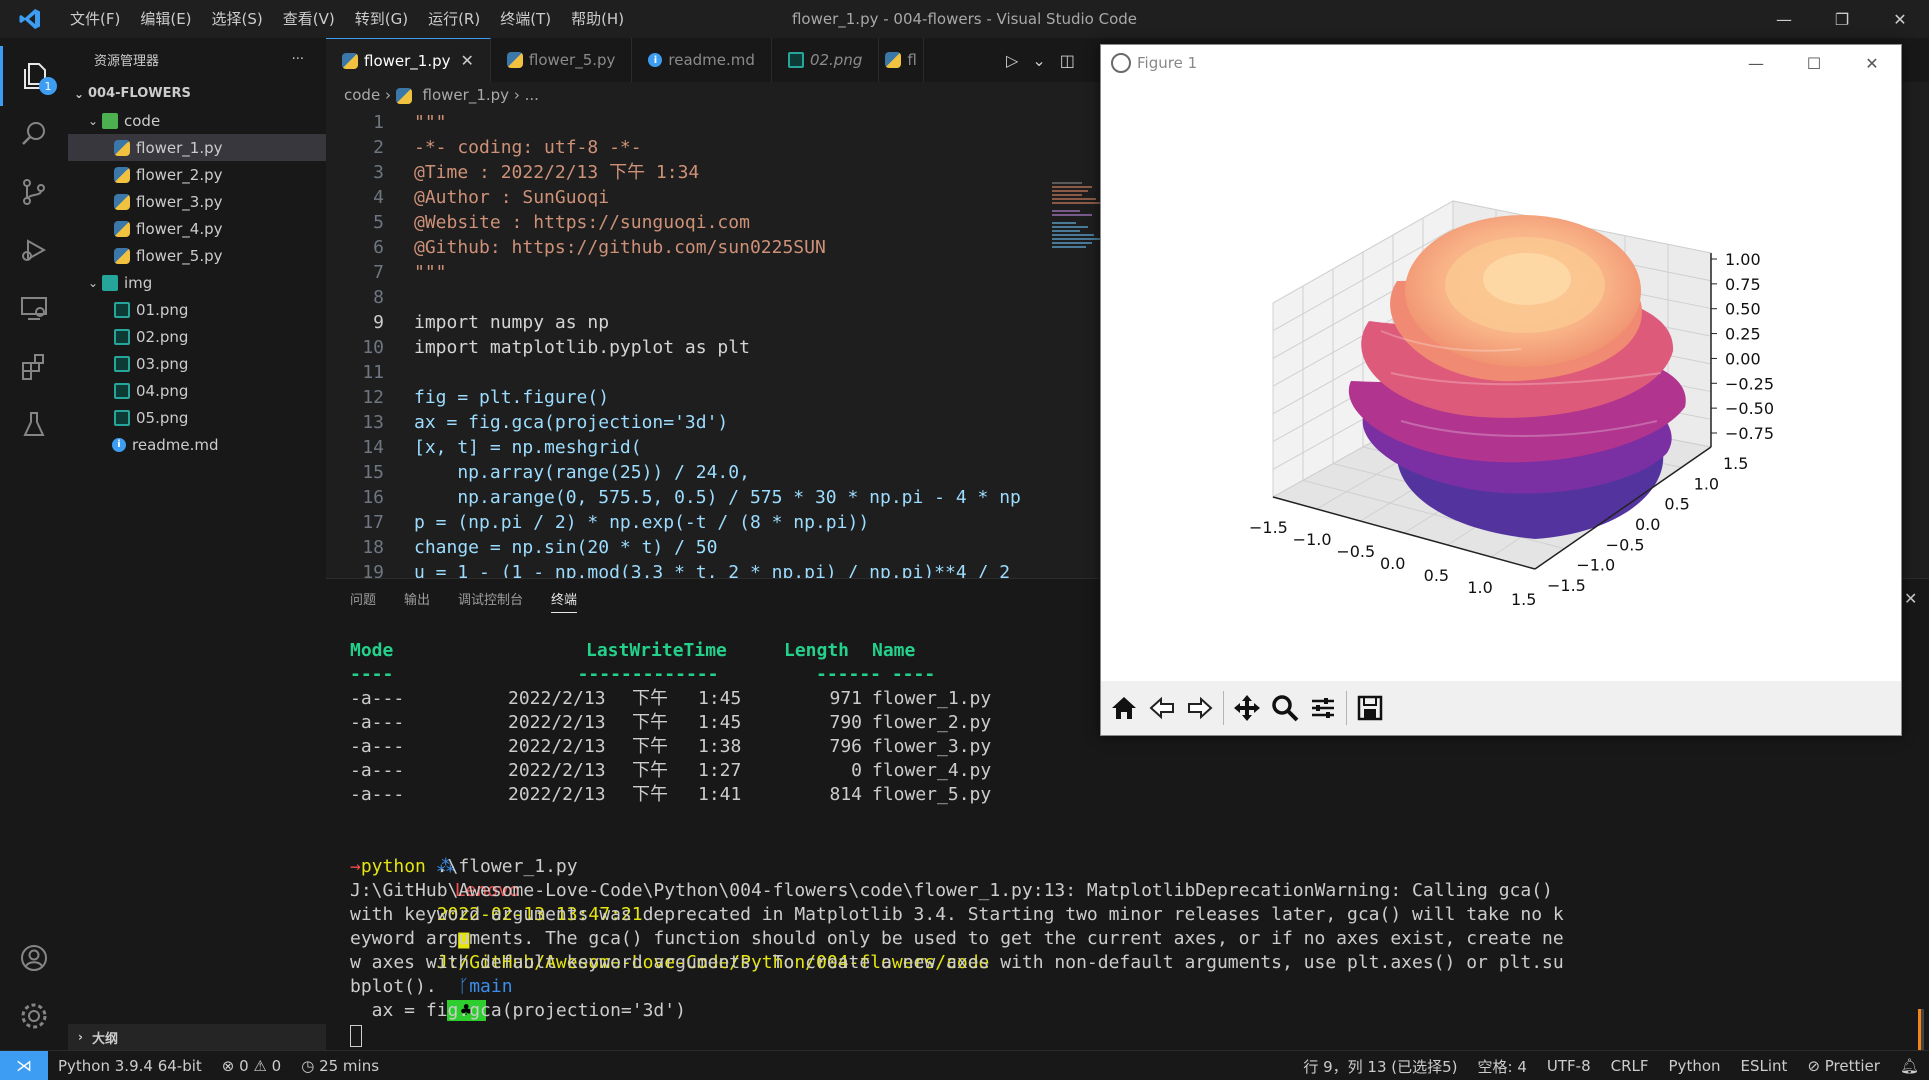 This screenshot has width=1929, height=1080. I want to click on status-encoding: UTF-8, so click(1569, 1066).